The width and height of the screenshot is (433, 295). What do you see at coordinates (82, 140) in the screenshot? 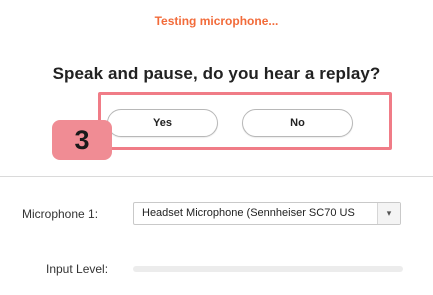
I see `step-badge: 3` at bounding box center [82, 140].